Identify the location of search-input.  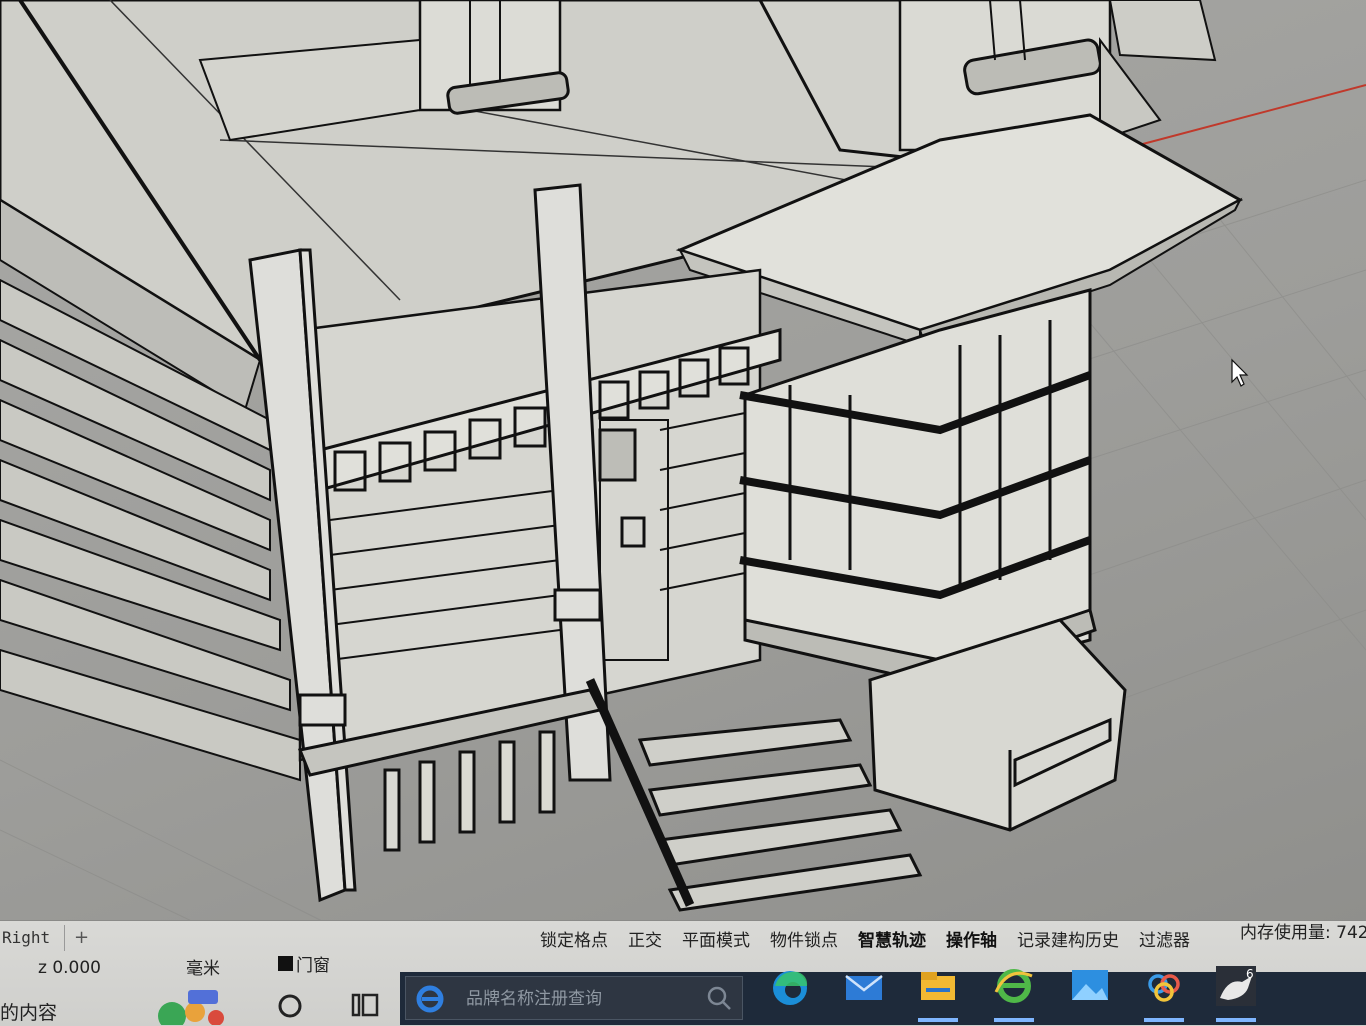
(581, 999).